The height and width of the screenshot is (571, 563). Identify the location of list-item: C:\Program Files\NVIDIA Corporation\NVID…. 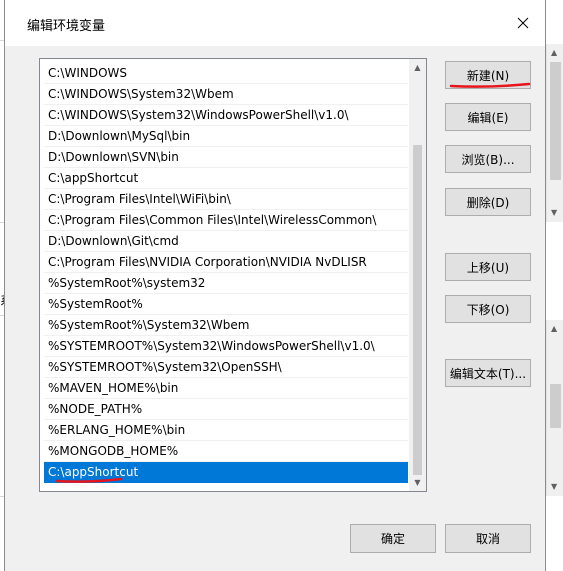
(226, 262).